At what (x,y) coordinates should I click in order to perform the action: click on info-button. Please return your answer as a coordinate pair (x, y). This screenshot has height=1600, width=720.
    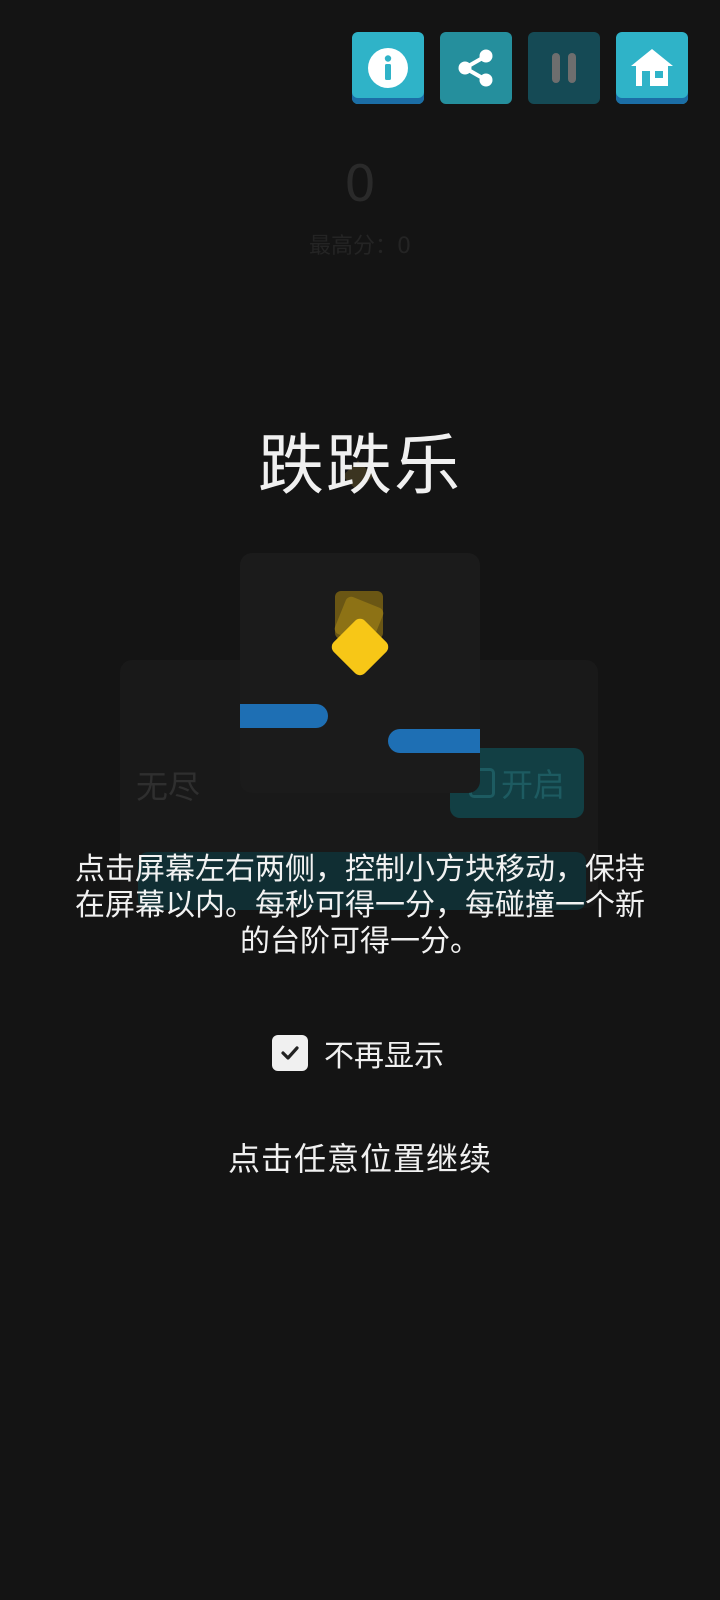
    Looking at the image, I should click on (388, 68).